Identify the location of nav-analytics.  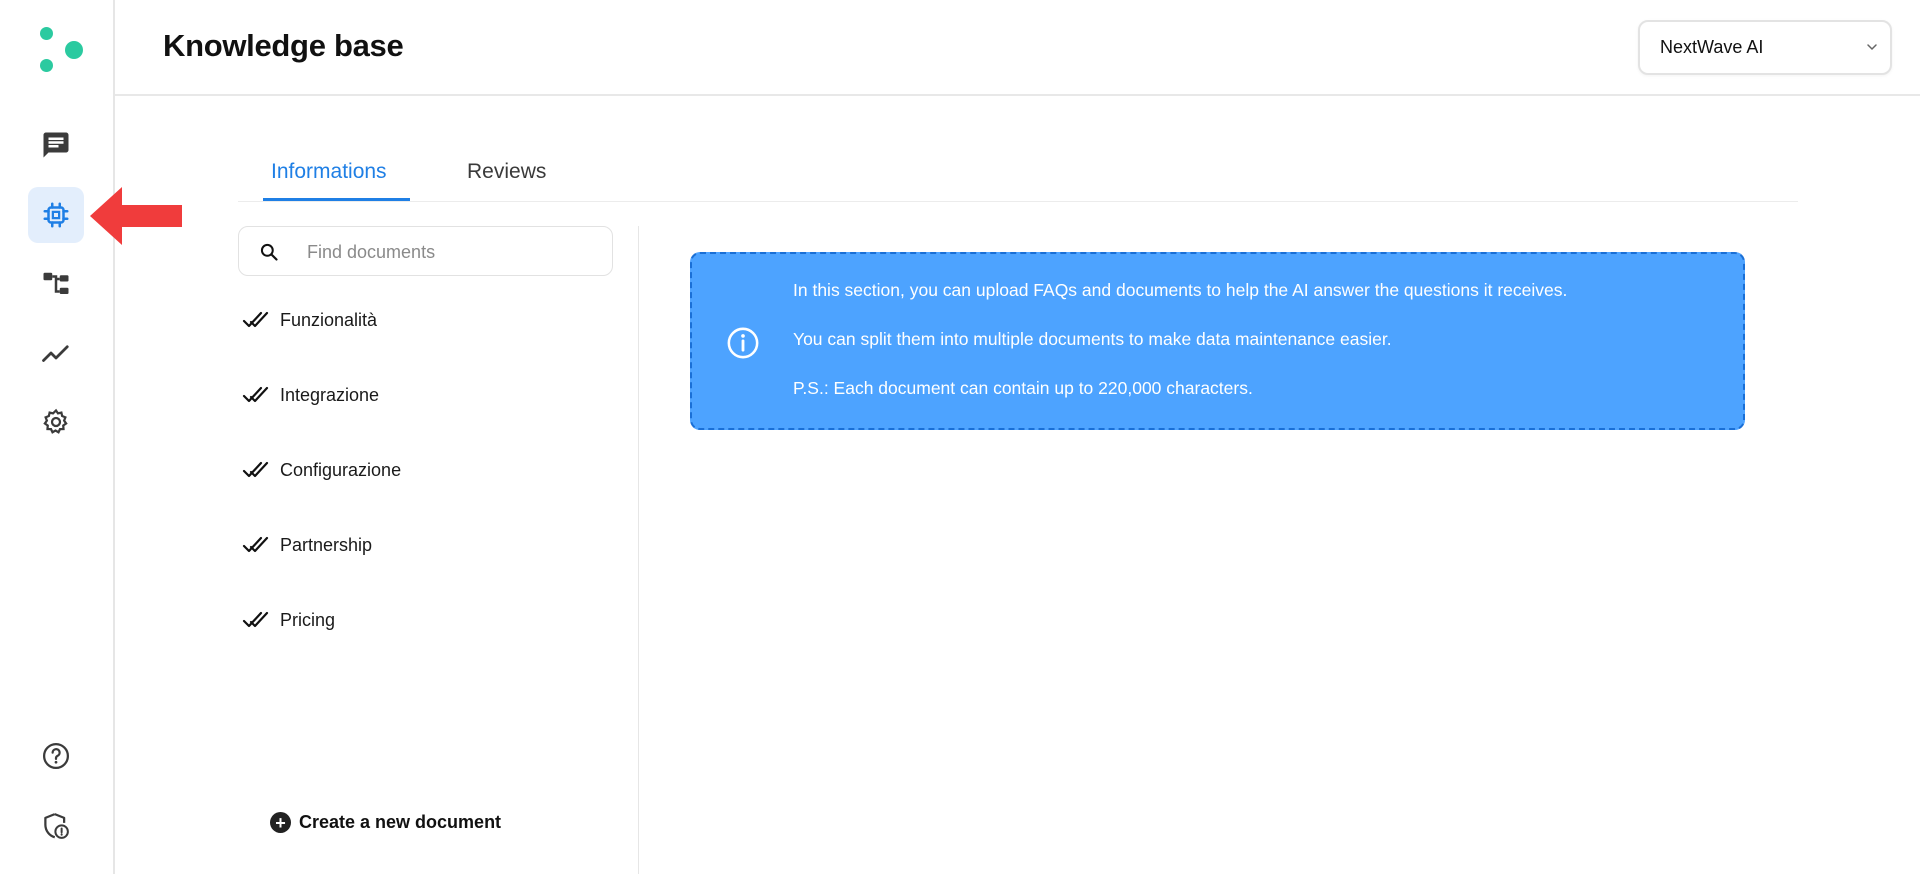
(56, 353).